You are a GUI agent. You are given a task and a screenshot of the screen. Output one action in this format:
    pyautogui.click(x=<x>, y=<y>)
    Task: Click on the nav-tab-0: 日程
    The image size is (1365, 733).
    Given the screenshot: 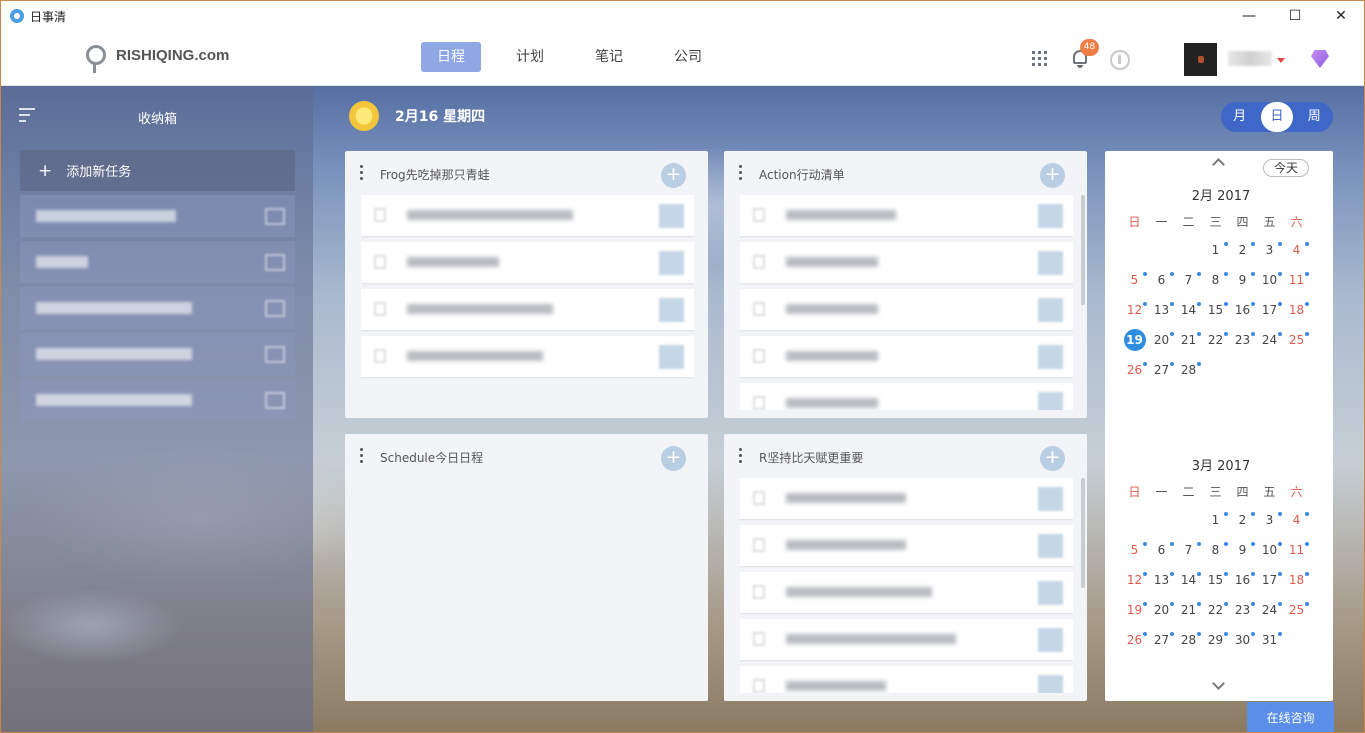 What is the action you would take?
    pyautogui.click(x=451, y=57)
    